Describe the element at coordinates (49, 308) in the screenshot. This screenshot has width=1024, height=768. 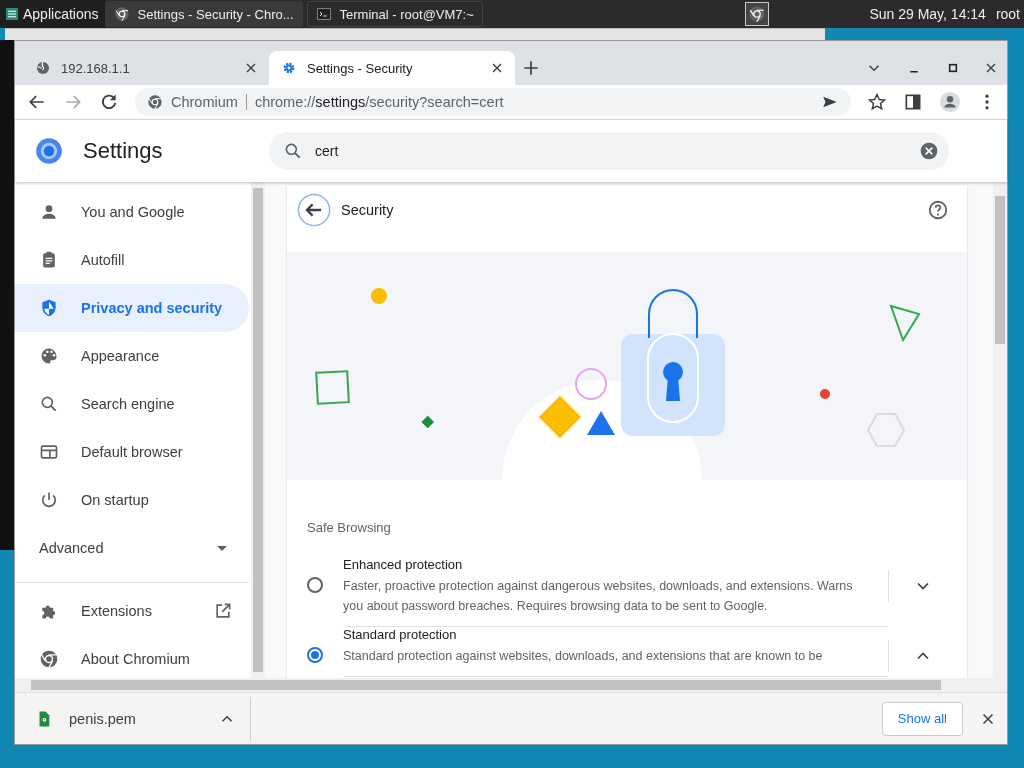
I see `shield-icon` at that location.